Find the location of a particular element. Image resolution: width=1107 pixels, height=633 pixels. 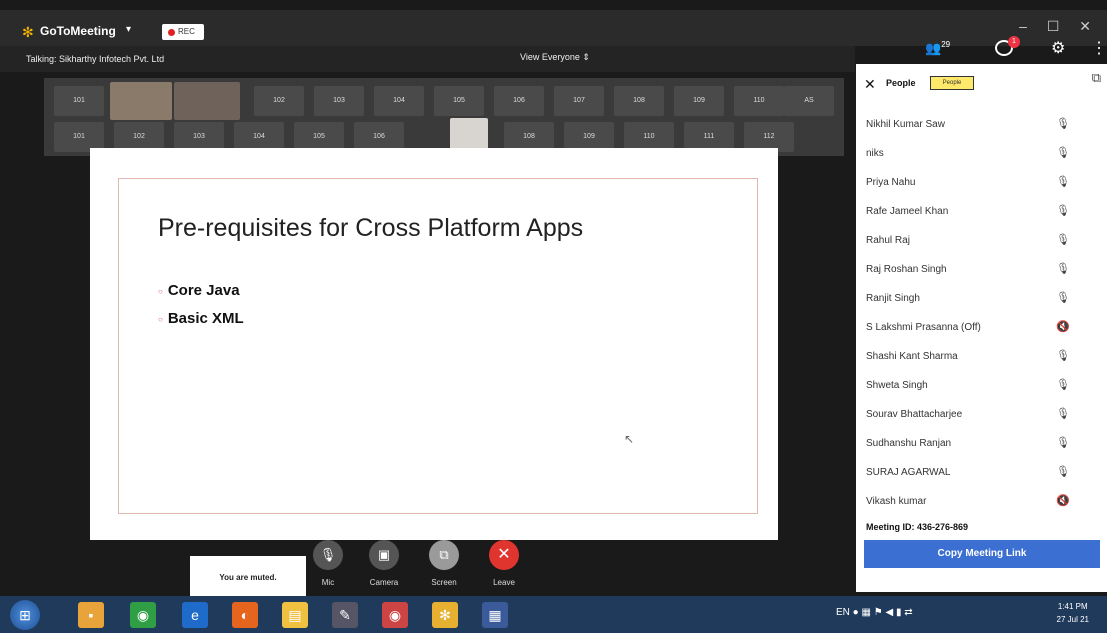

list-item: S Lakshmi Prasanna (Off) 🔇 is located at coordinates (981, 327).